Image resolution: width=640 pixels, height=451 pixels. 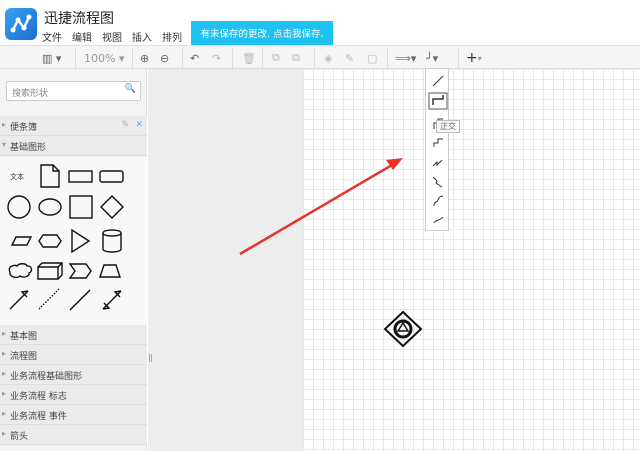 What do you see at coordinates (474, 58) in the screenshot?
I see `insert-plus-icon: + ▾` at bounding box center [474, 58].